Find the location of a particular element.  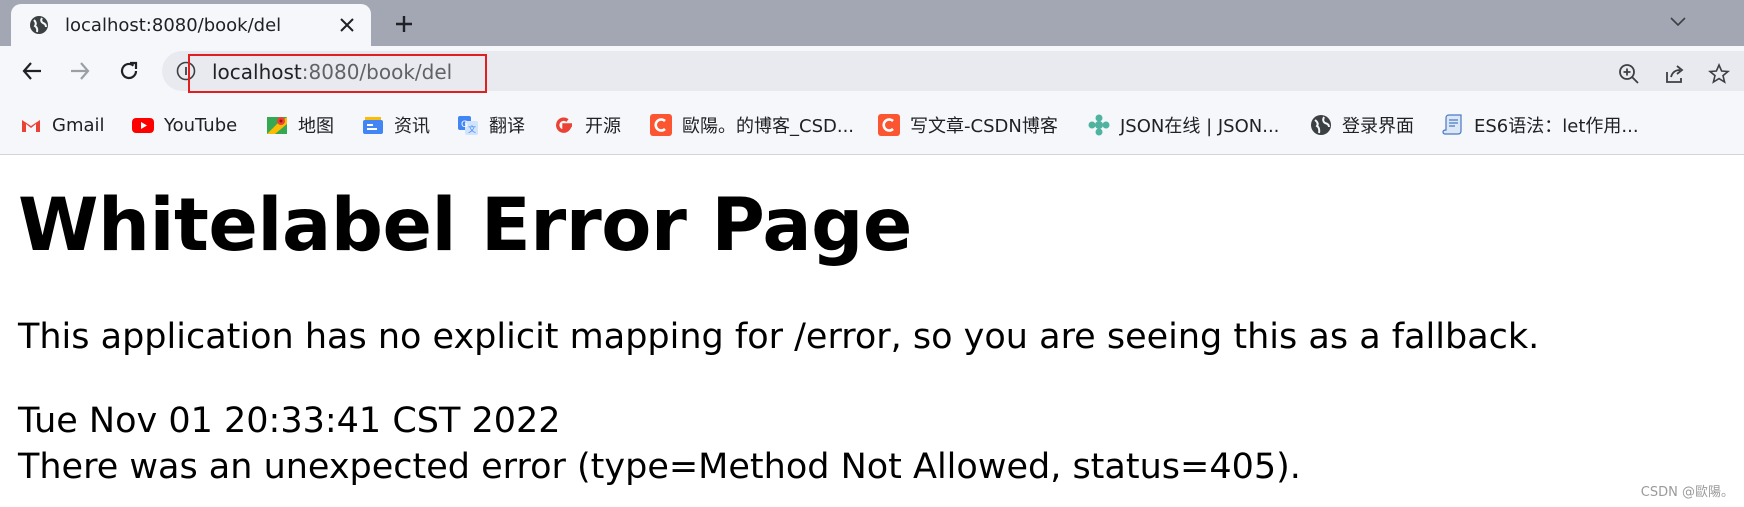

bookmark-label: 登录界面 is located at coordinates (1378, 126).